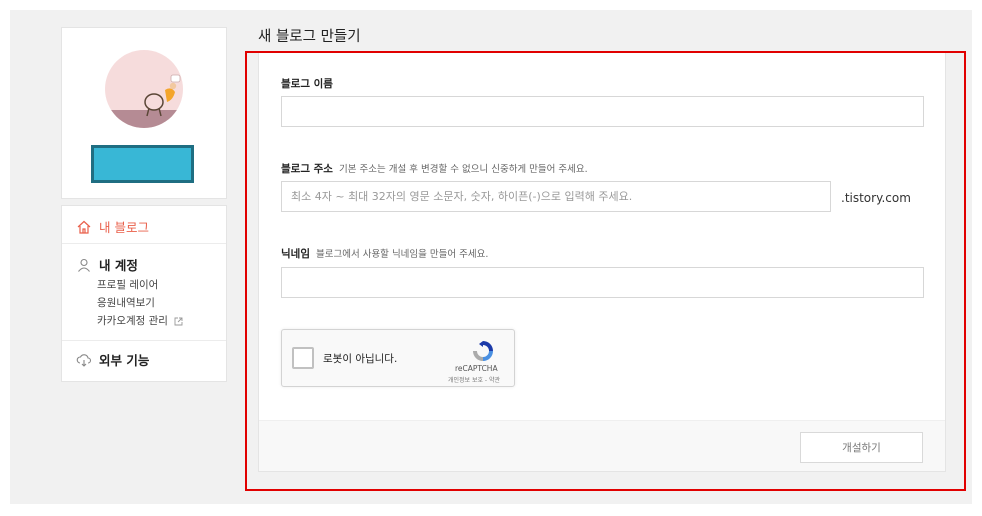  I want to click on blog-button, so click(142, 164).